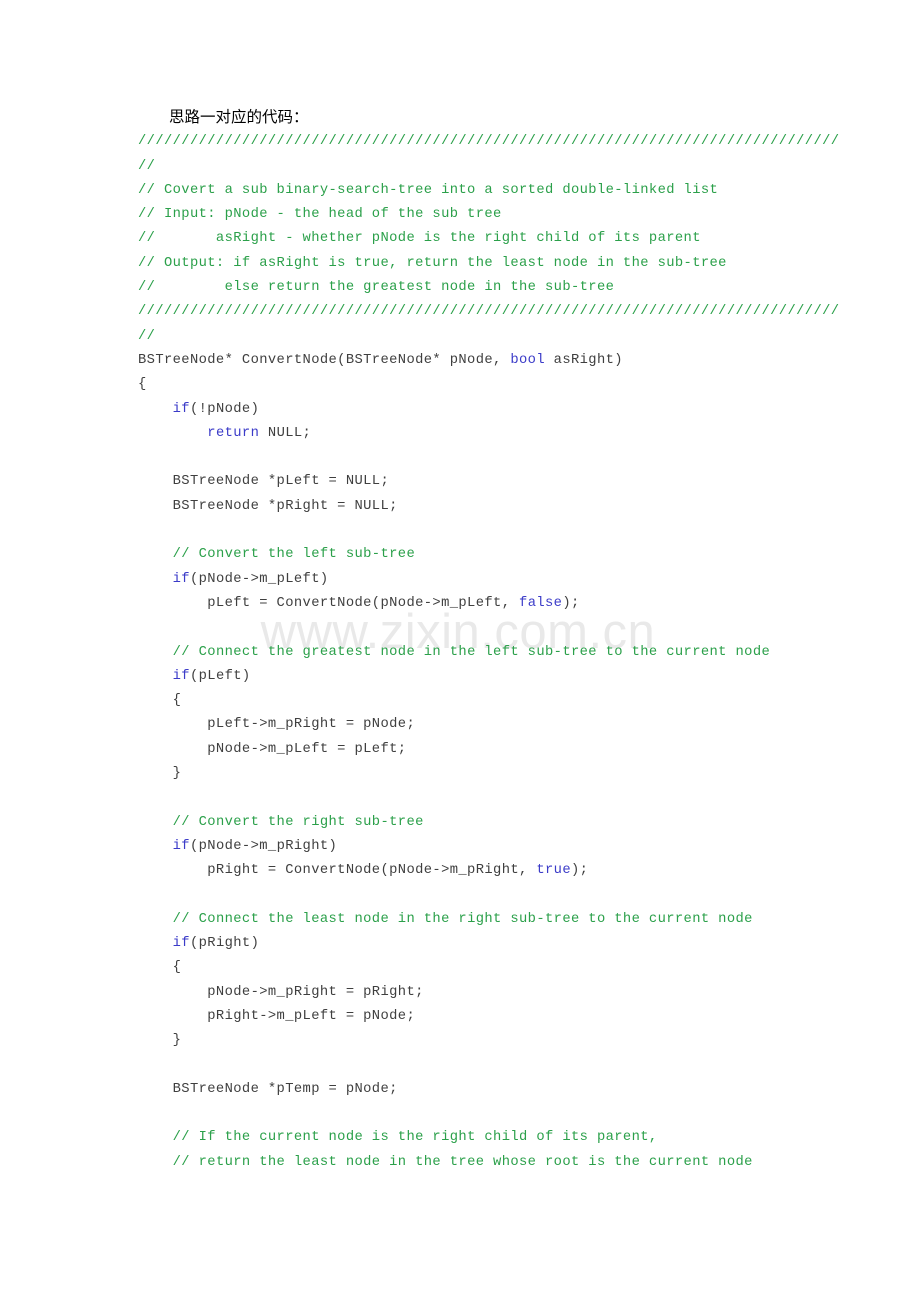  I want to click on code-text: BSTreeNode *pLeft = NULL;, so click(264, 482).